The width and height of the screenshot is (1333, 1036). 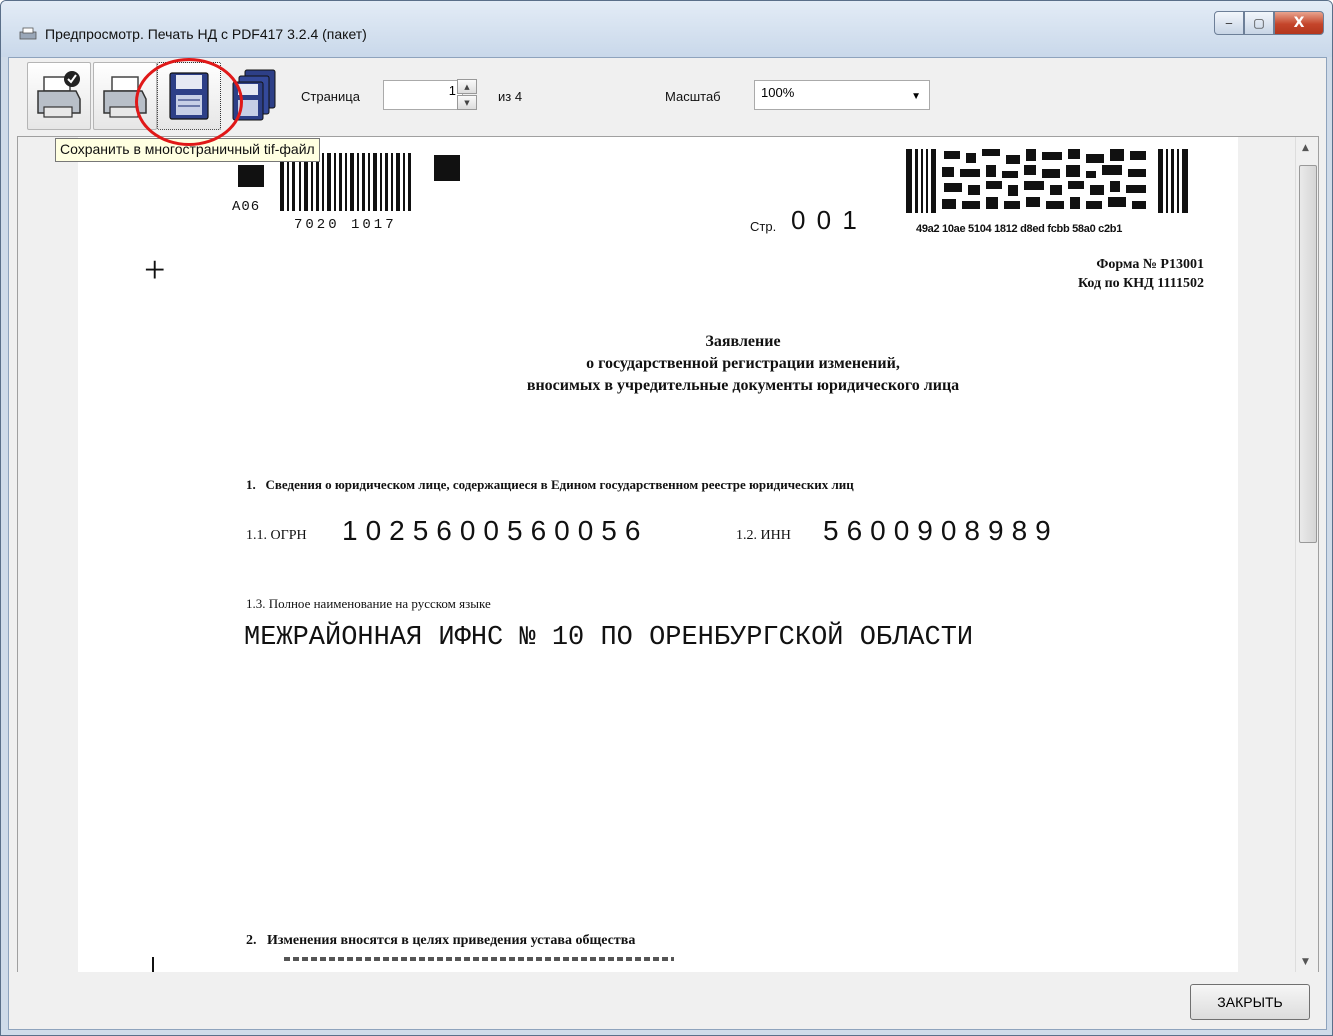 I want to click on inn-label: 1.2. ИНН, so click(x=763, y=535).